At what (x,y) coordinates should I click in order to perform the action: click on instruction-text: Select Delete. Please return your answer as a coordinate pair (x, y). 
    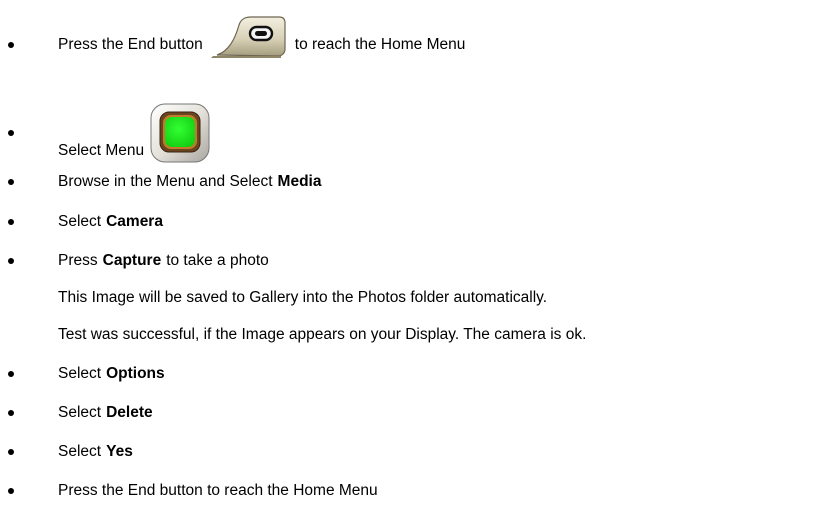
    Looking at the image, I should click on (105, 413).